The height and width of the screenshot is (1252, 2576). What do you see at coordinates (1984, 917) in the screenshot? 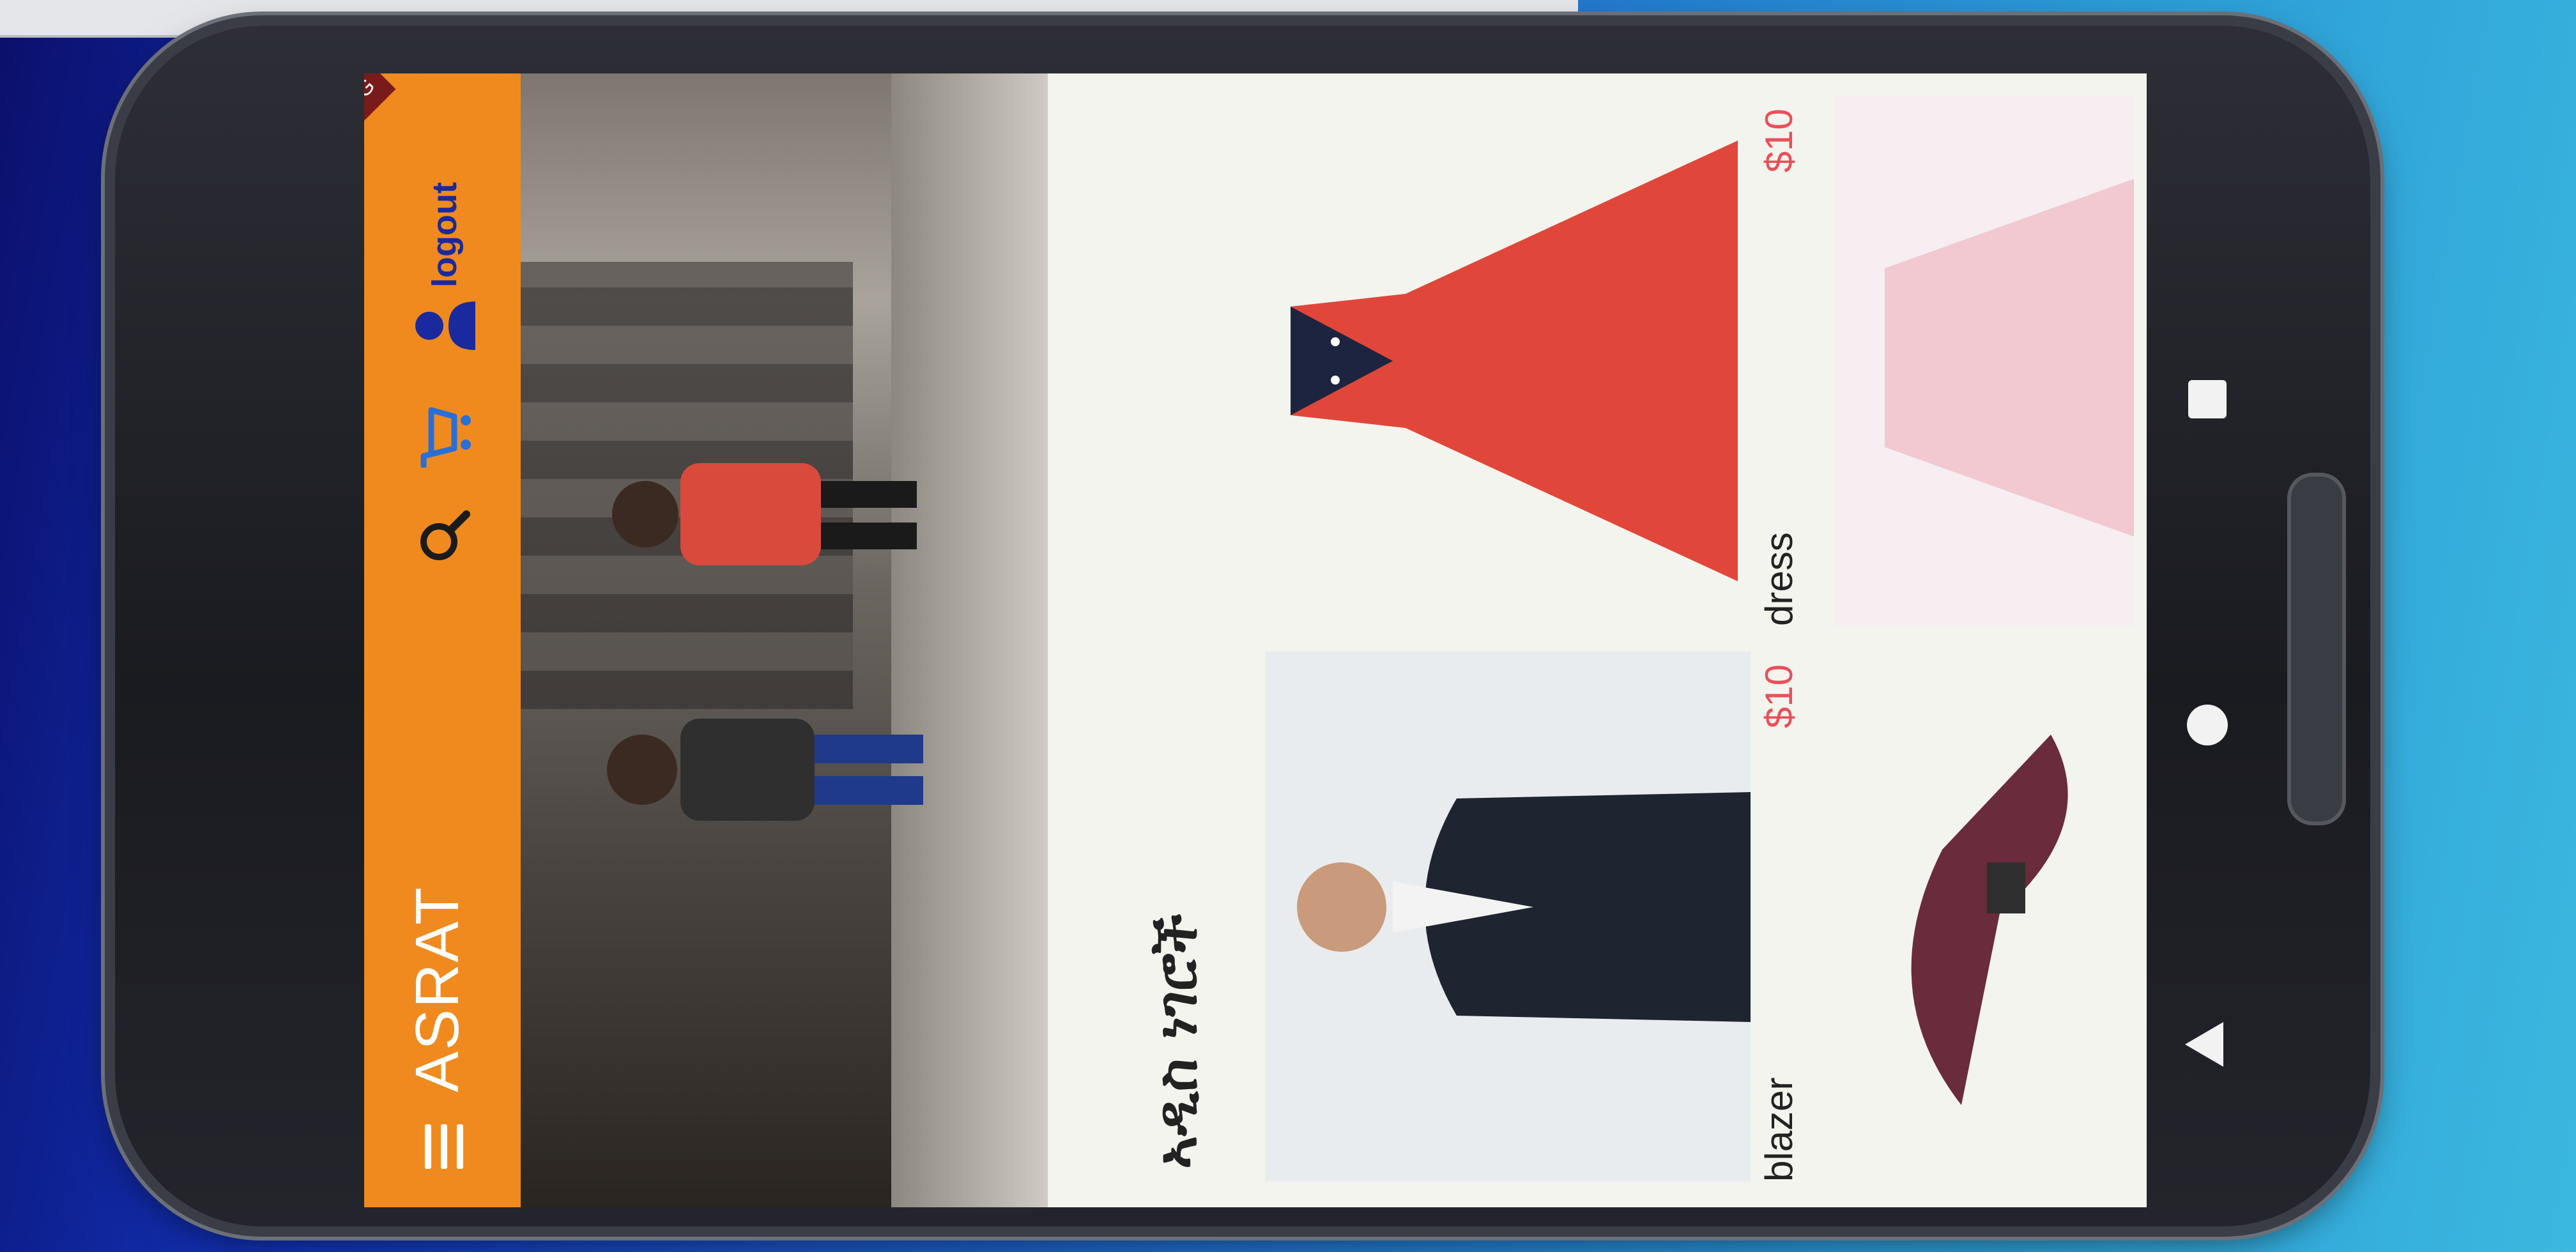
I see `product-image-belt` at bounding box center [1984, 917].